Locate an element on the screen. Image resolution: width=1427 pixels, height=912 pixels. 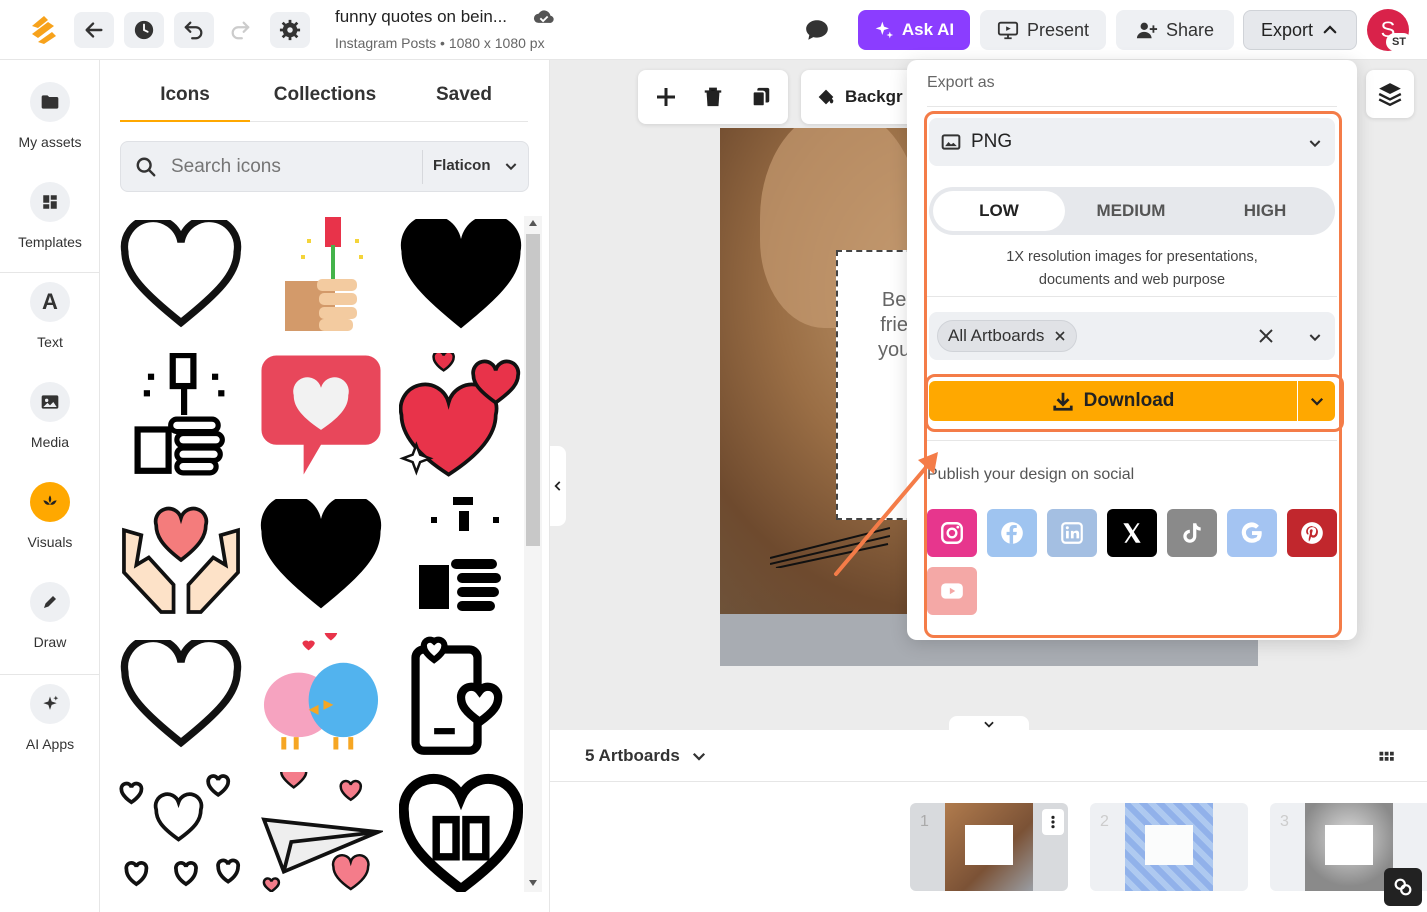
rail-my-assets: My assets is located at coordinates (50, 110).